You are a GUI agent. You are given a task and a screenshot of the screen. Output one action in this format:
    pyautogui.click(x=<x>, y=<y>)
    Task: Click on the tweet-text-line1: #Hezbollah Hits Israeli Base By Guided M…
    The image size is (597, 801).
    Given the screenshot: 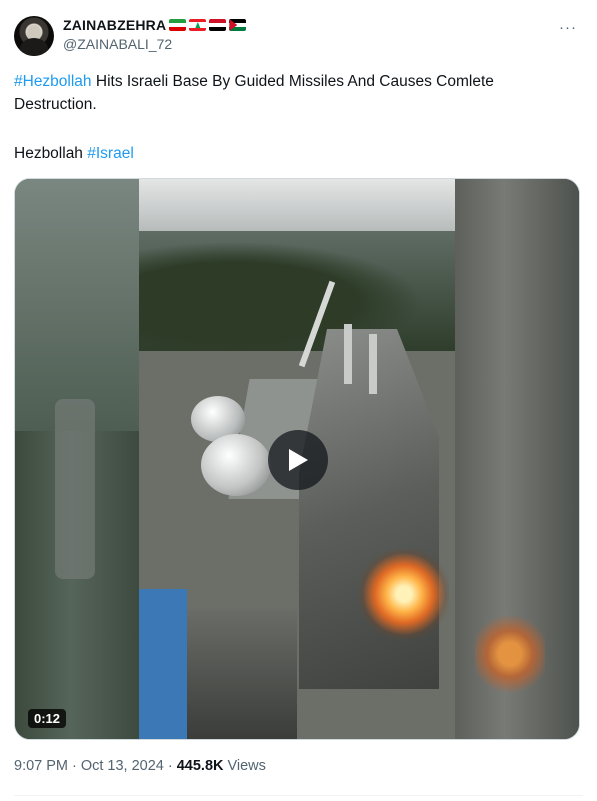 What is the action you would take?
    pyautogui.click(x=294, y=93)
    